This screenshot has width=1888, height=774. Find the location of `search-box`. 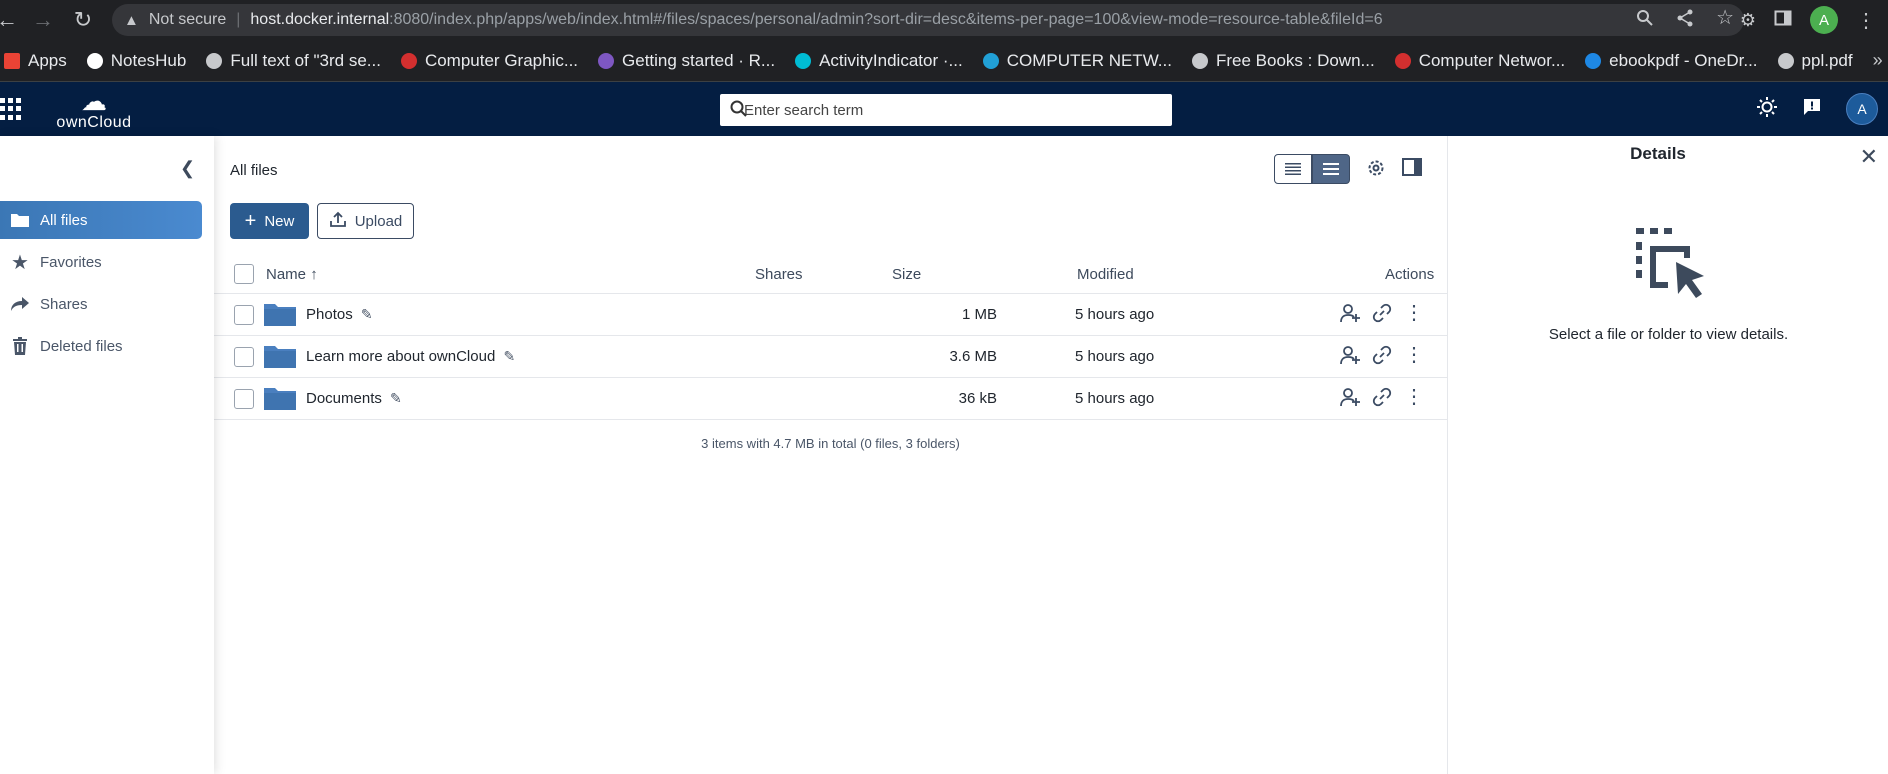

search-box is located at coordinates (946, 110).